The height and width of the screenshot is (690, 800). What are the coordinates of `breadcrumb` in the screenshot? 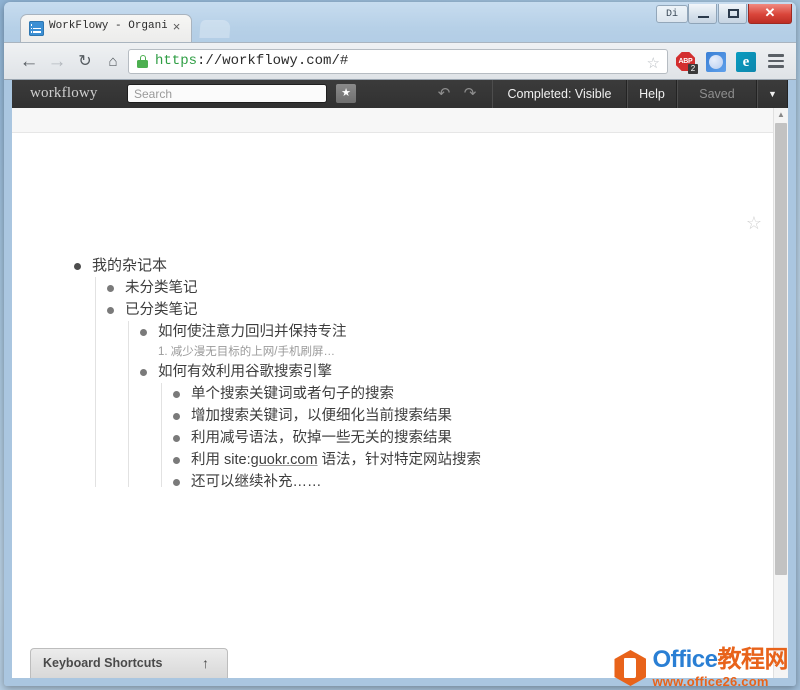 It's located at (400, 120).